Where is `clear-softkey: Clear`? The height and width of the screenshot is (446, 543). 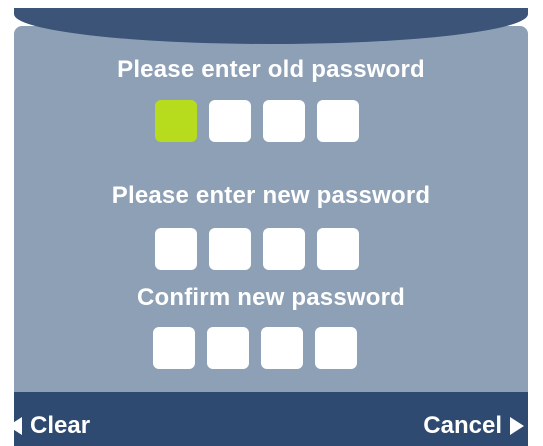
clear-softkey: Clear is located at coordinates (49, 426).